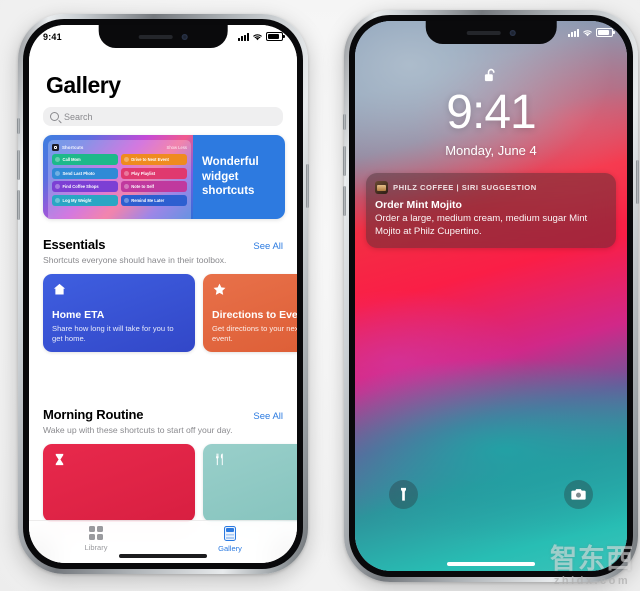 This screenshot has height=591, width=640. I want to click on unlocked-padlock-icon, so click(489, 75).